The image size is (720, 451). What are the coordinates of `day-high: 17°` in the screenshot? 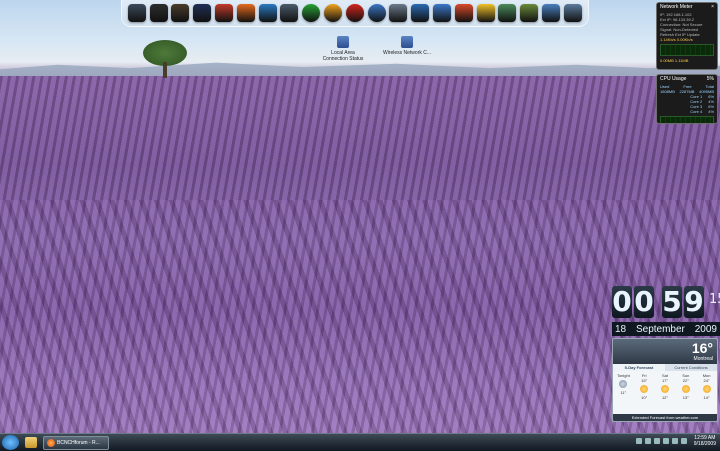 It's located at (665, 380).